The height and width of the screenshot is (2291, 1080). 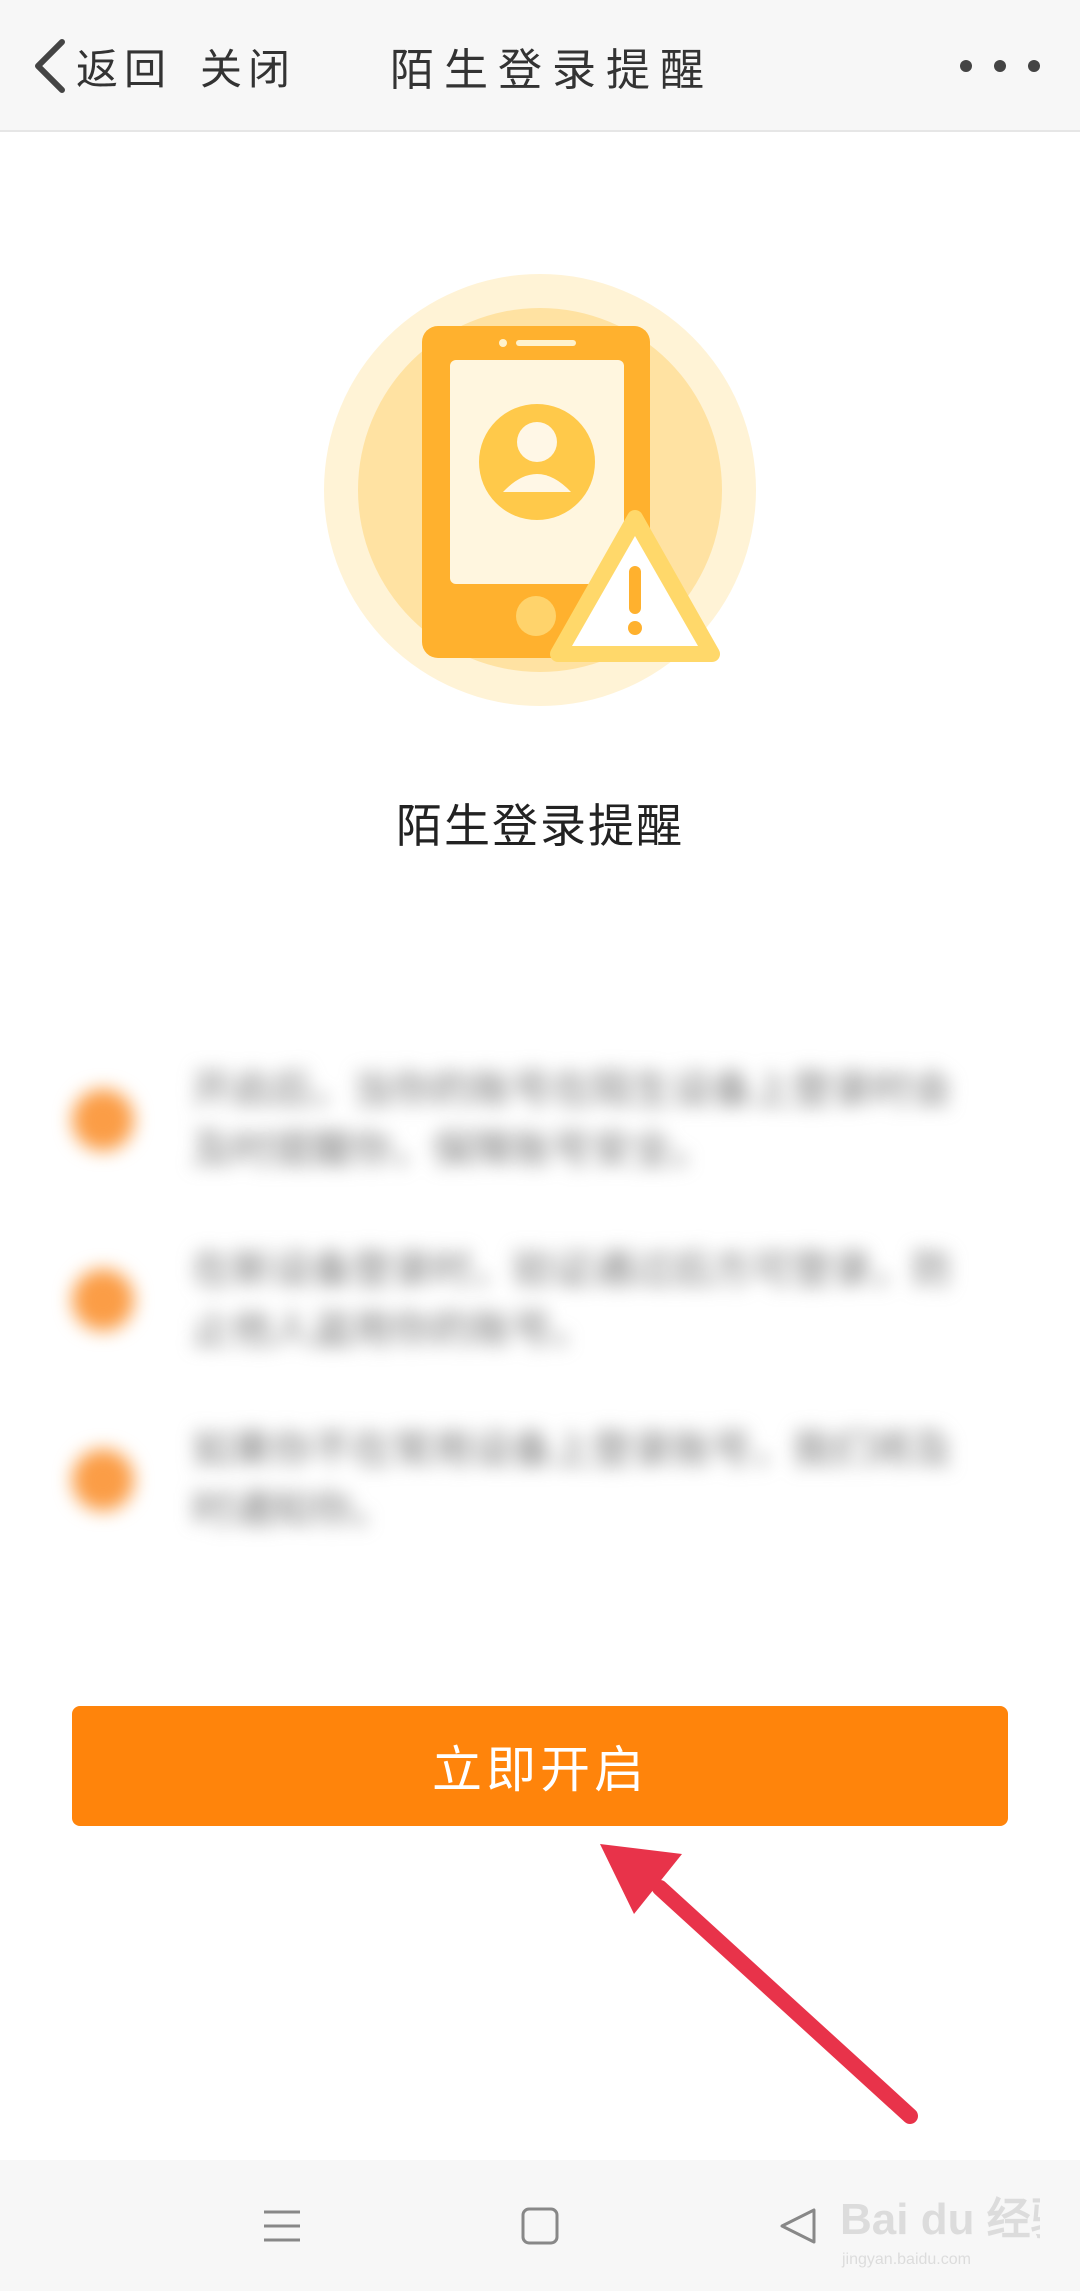 I want to click on back-label: 返回, so click(x=124, y=69).